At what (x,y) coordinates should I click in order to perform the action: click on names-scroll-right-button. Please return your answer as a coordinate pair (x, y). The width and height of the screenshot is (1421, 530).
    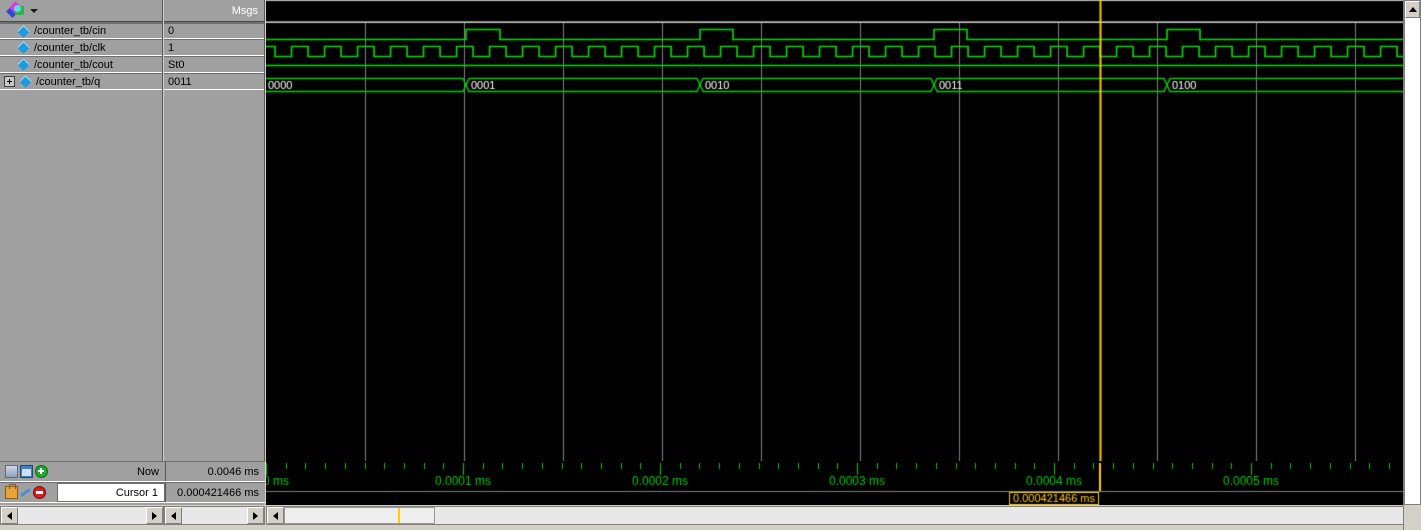
    Looking at the image, I should click on (154, 515).